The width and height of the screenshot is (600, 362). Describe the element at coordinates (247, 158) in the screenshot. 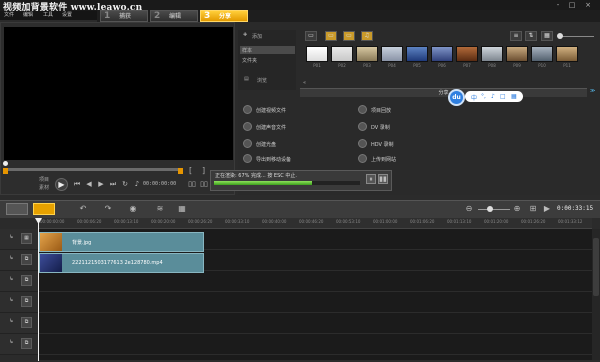

I see `mobile-device-icon` at that location.